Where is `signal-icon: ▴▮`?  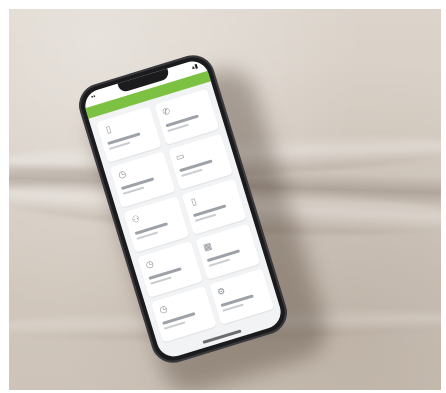 signal-icon: ▴▮ is located at coordinates (195, 67).